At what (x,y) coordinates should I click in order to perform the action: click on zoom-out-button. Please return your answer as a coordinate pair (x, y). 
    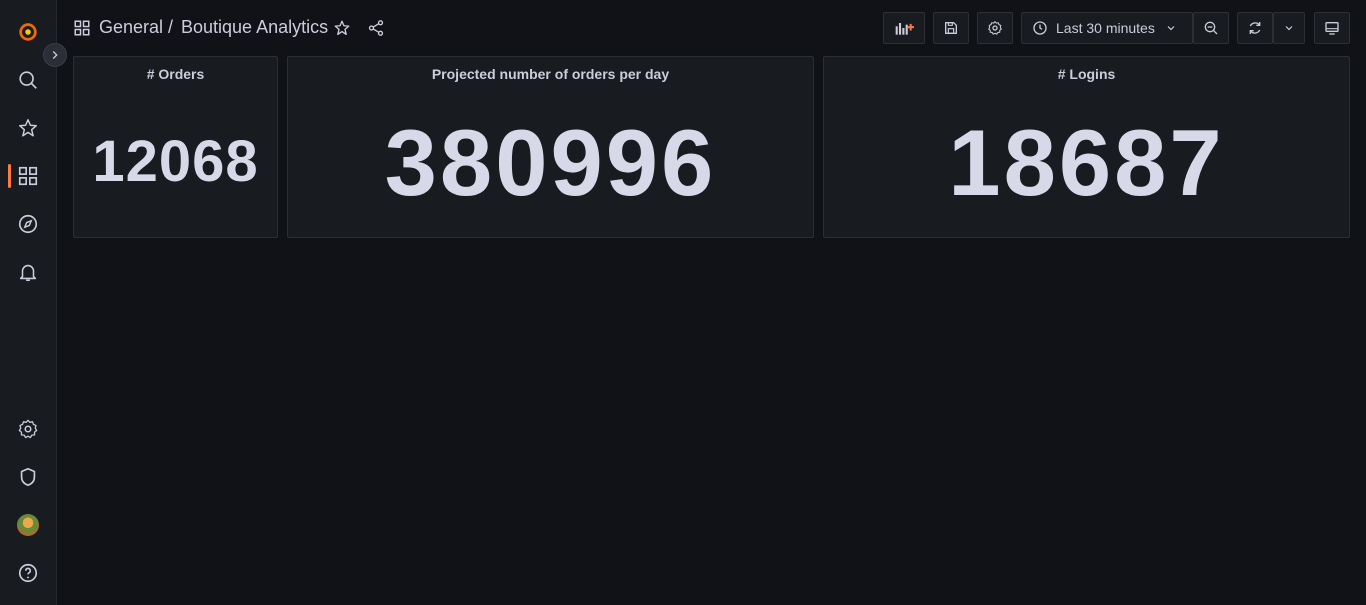
    Looking at the image, I should click on (1211, 28).